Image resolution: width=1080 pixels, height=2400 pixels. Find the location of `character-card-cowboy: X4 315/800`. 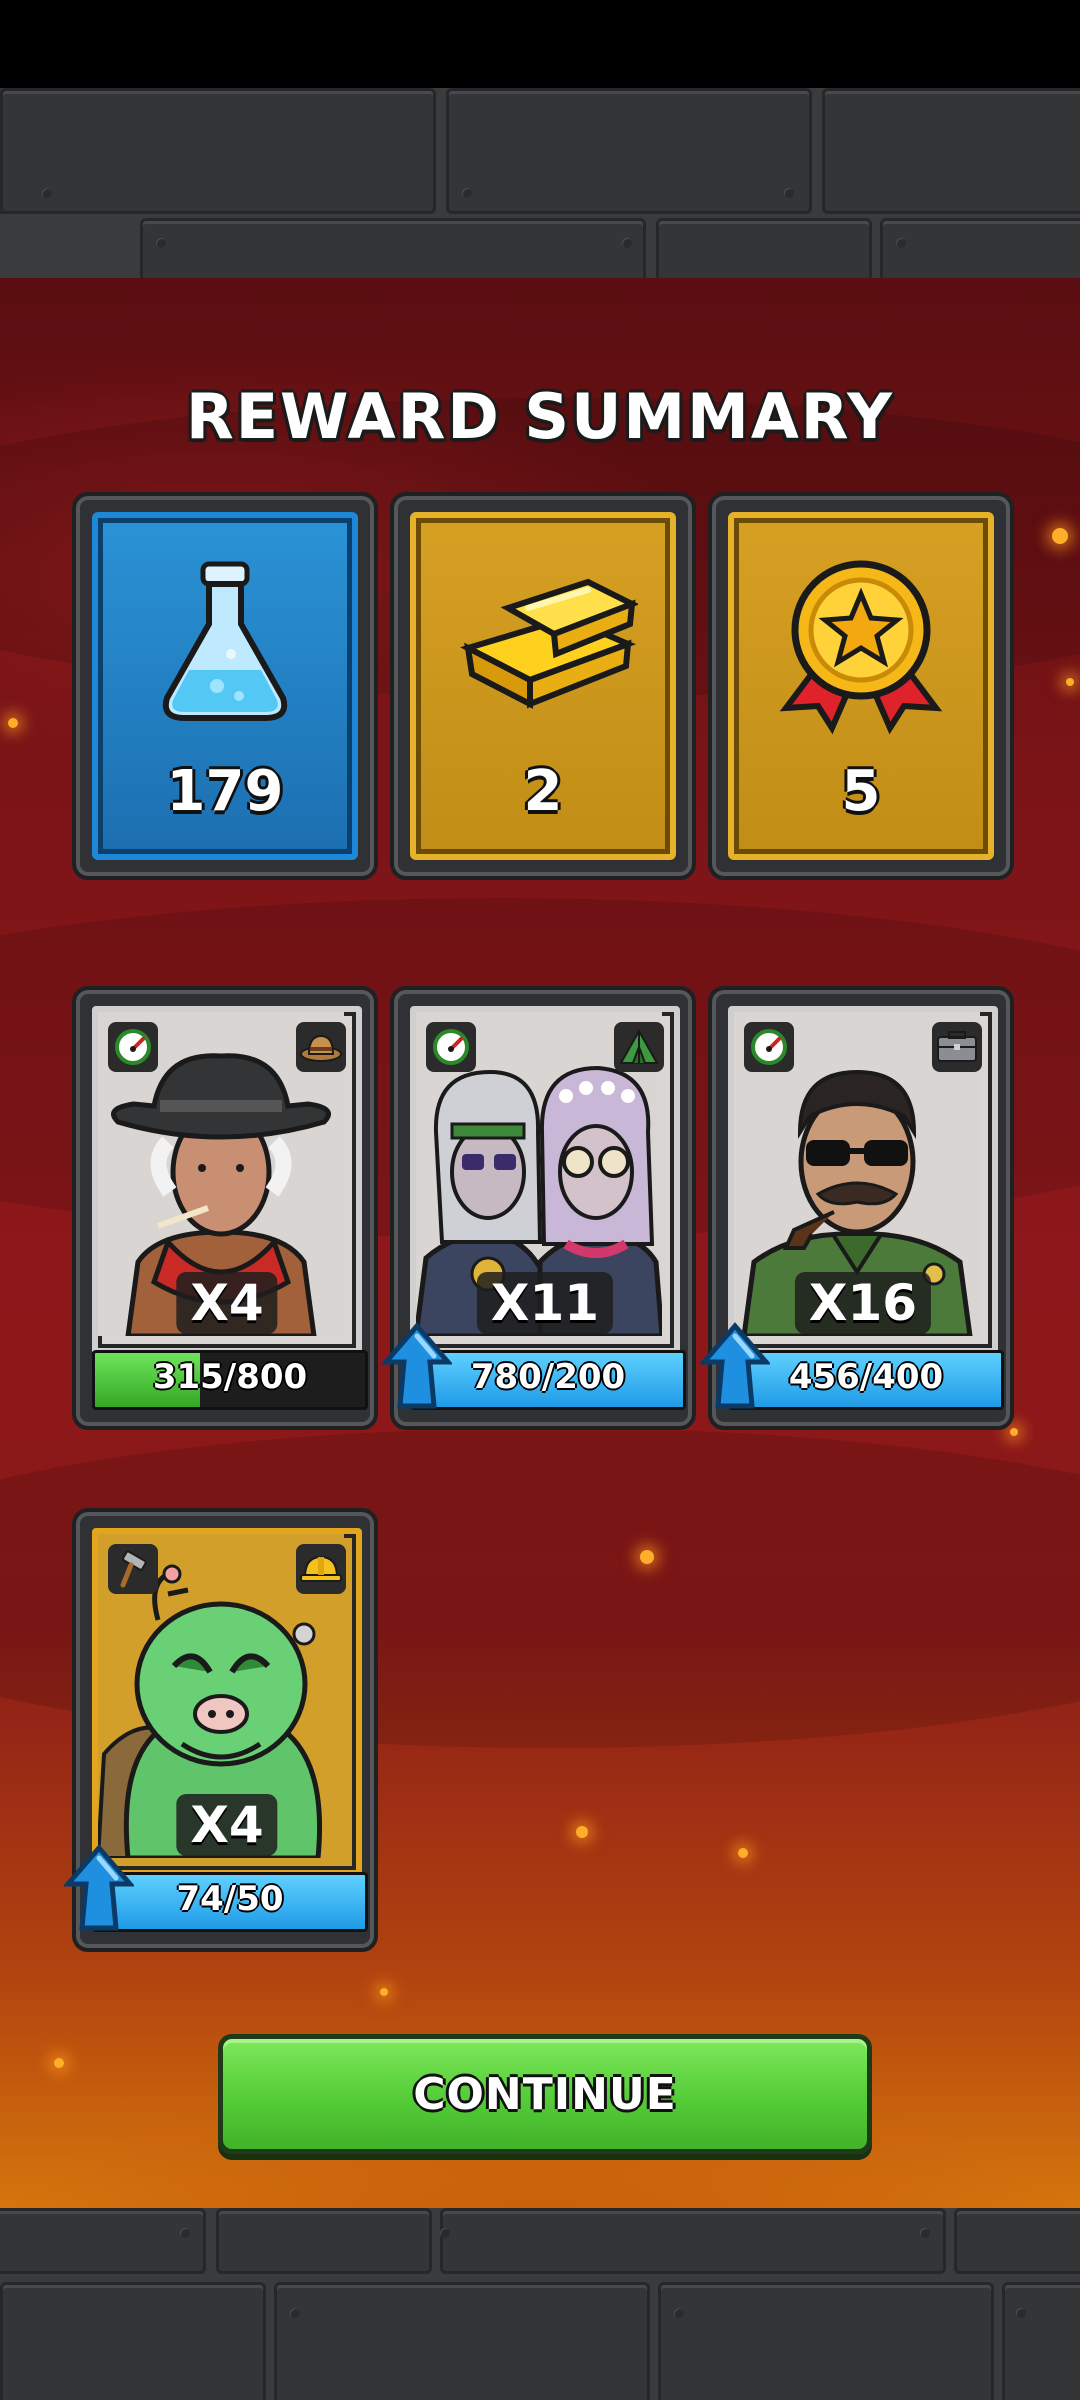

character-card-cowboy: X4 315/800 is located at coordinates (225, 1208).